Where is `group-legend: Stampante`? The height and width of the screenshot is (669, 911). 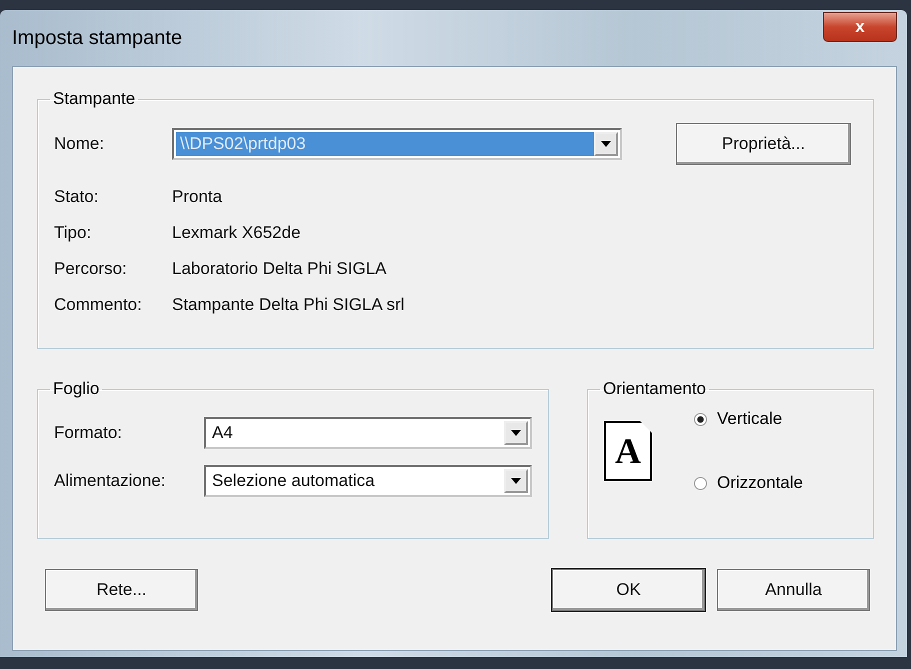 group-legend: Stampante is located at coordinates (94, 99).